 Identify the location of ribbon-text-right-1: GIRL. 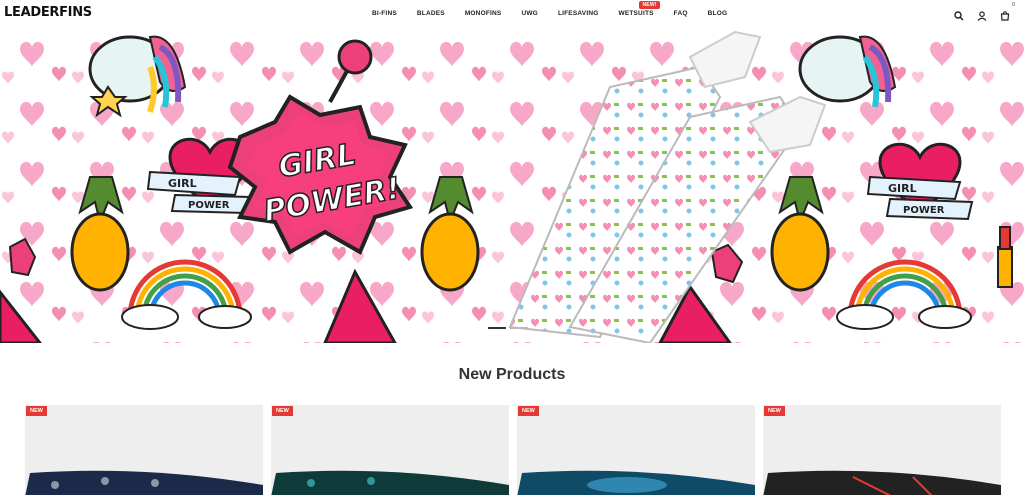
(902, 188).